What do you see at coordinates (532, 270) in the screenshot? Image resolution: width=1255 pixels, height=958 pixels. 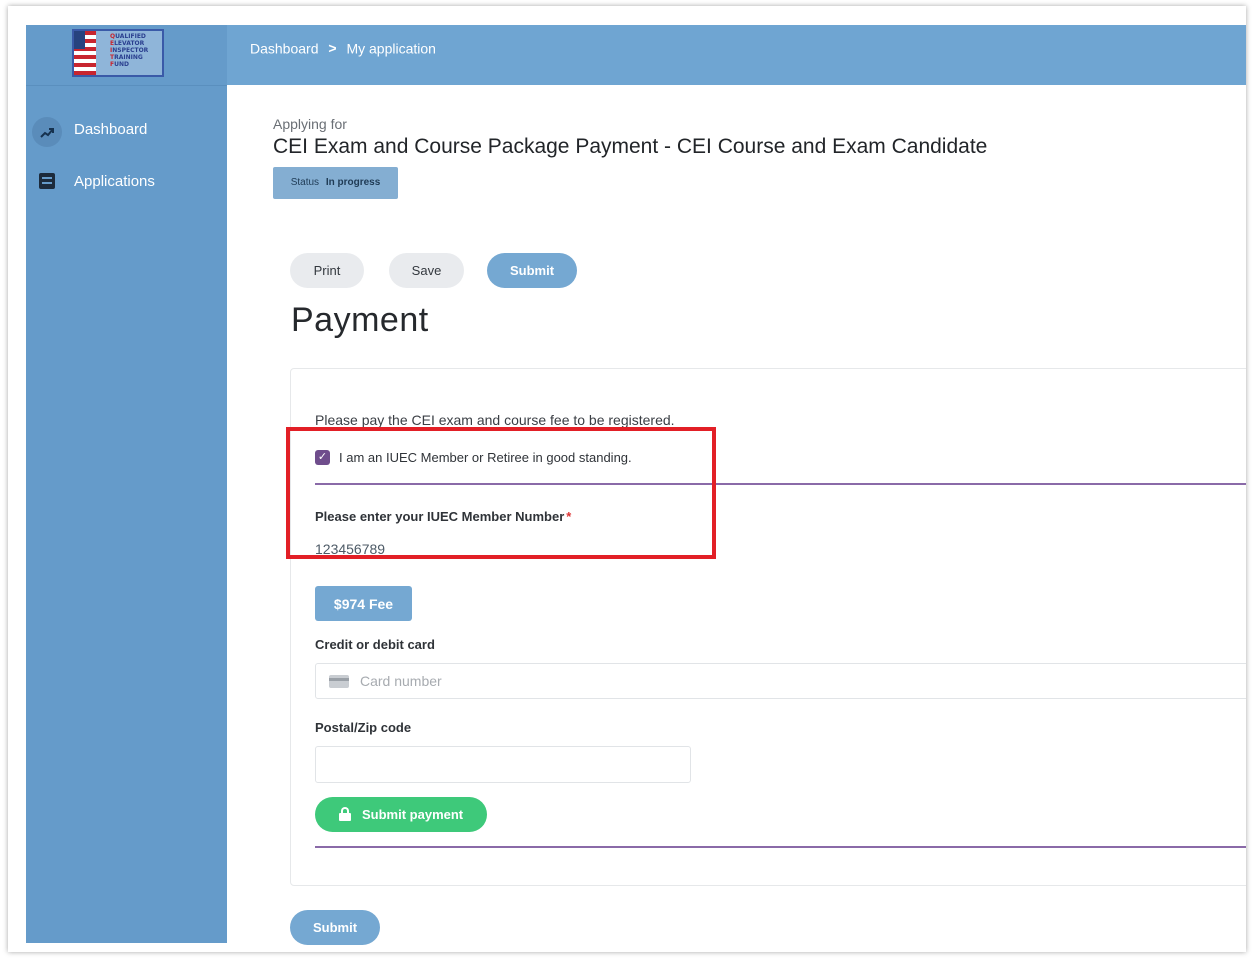 I see `submit-button: Submit` at bounding box center [532, 270].